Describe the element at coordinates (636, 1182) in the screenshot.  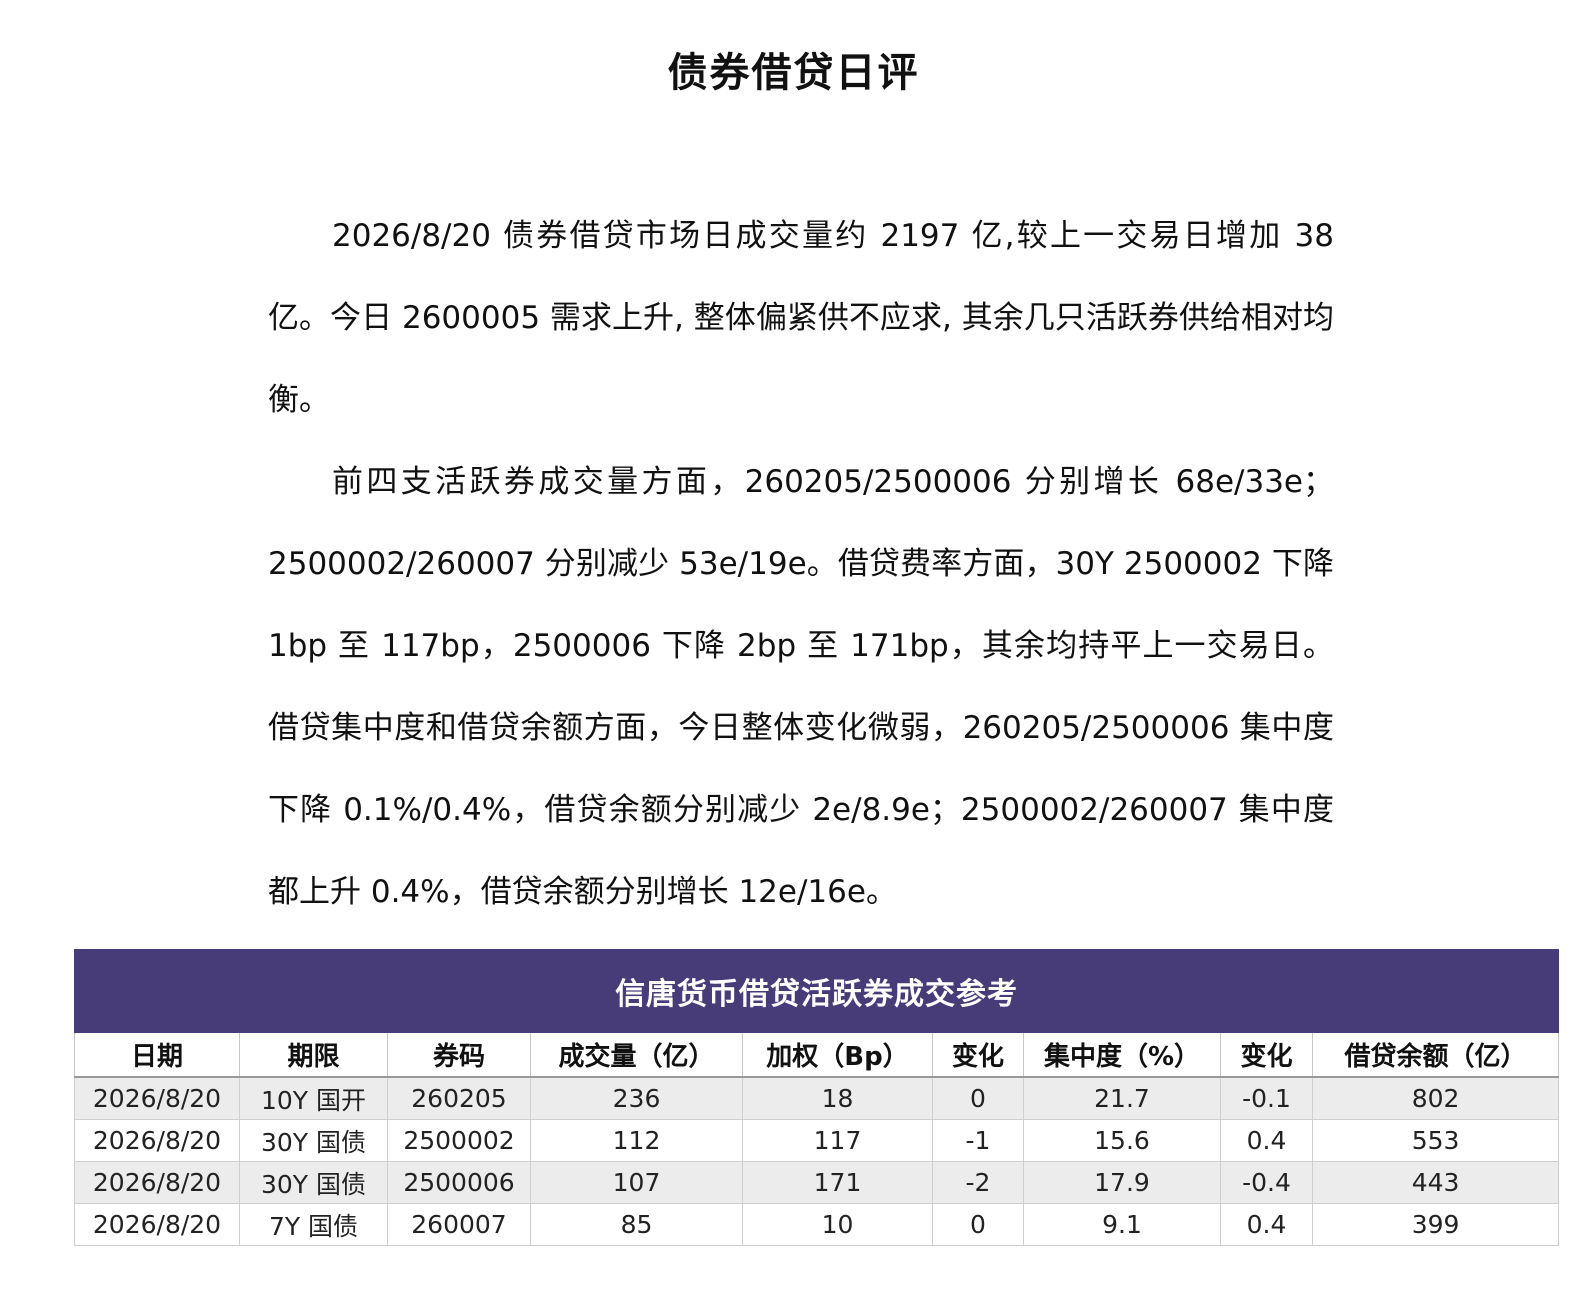
I see `cell-volume: 107` at that location.